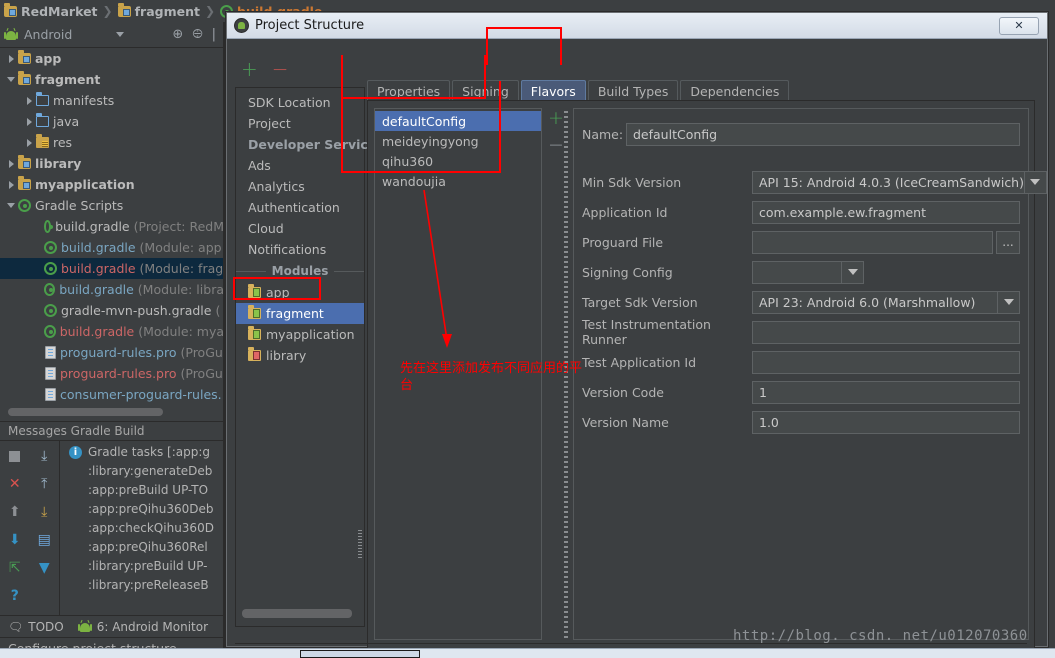 The height and width of the screenshot is (658, 1055). Describe the element at coordinates (30, 528) in the screenshot. I see `messages-toolbar: ⤓ ✕ ⤒ ⬆ ⤓ ⬇ ▤ ⇱ ▼ ?` at that location.